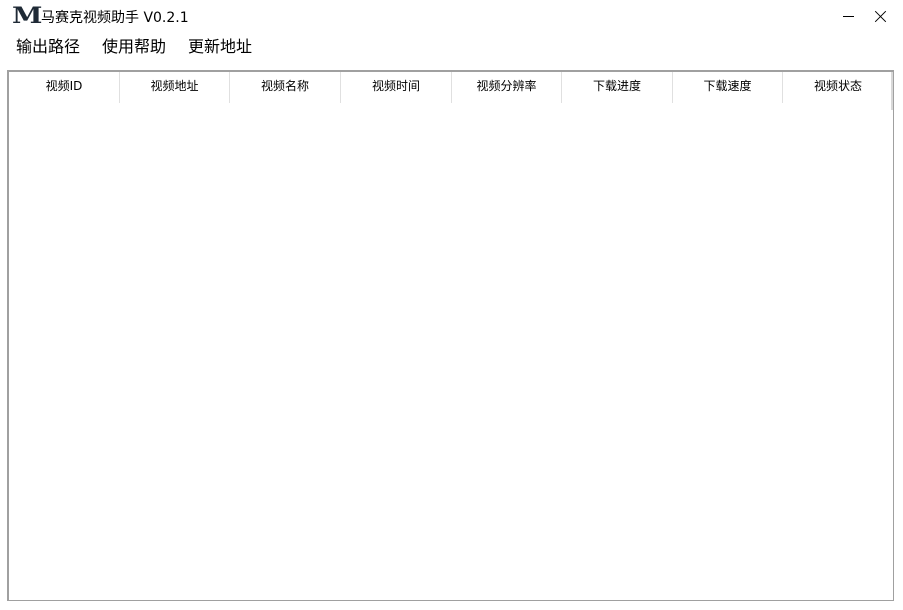 Image resolution: width=903 pixels, height=610 pixels. Describe the element at coordinates (849, 17) in the screenshot. I see `minimize-button` at that location.